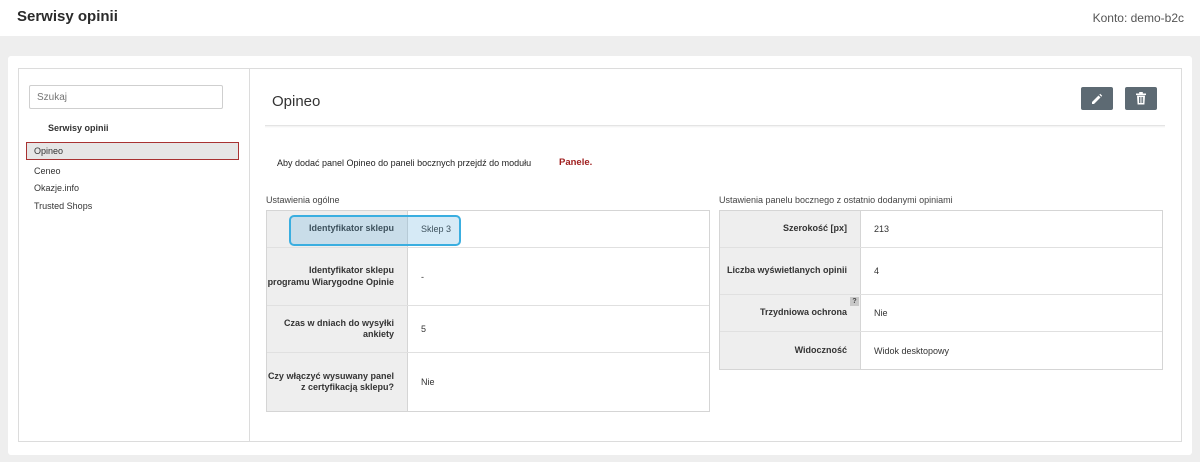 This screenshot has height=462, width=1200. What do you see at coordinates (296, 101) in the screenshot?
I see `section-title: Opineo` at bounding box center [296, 101].